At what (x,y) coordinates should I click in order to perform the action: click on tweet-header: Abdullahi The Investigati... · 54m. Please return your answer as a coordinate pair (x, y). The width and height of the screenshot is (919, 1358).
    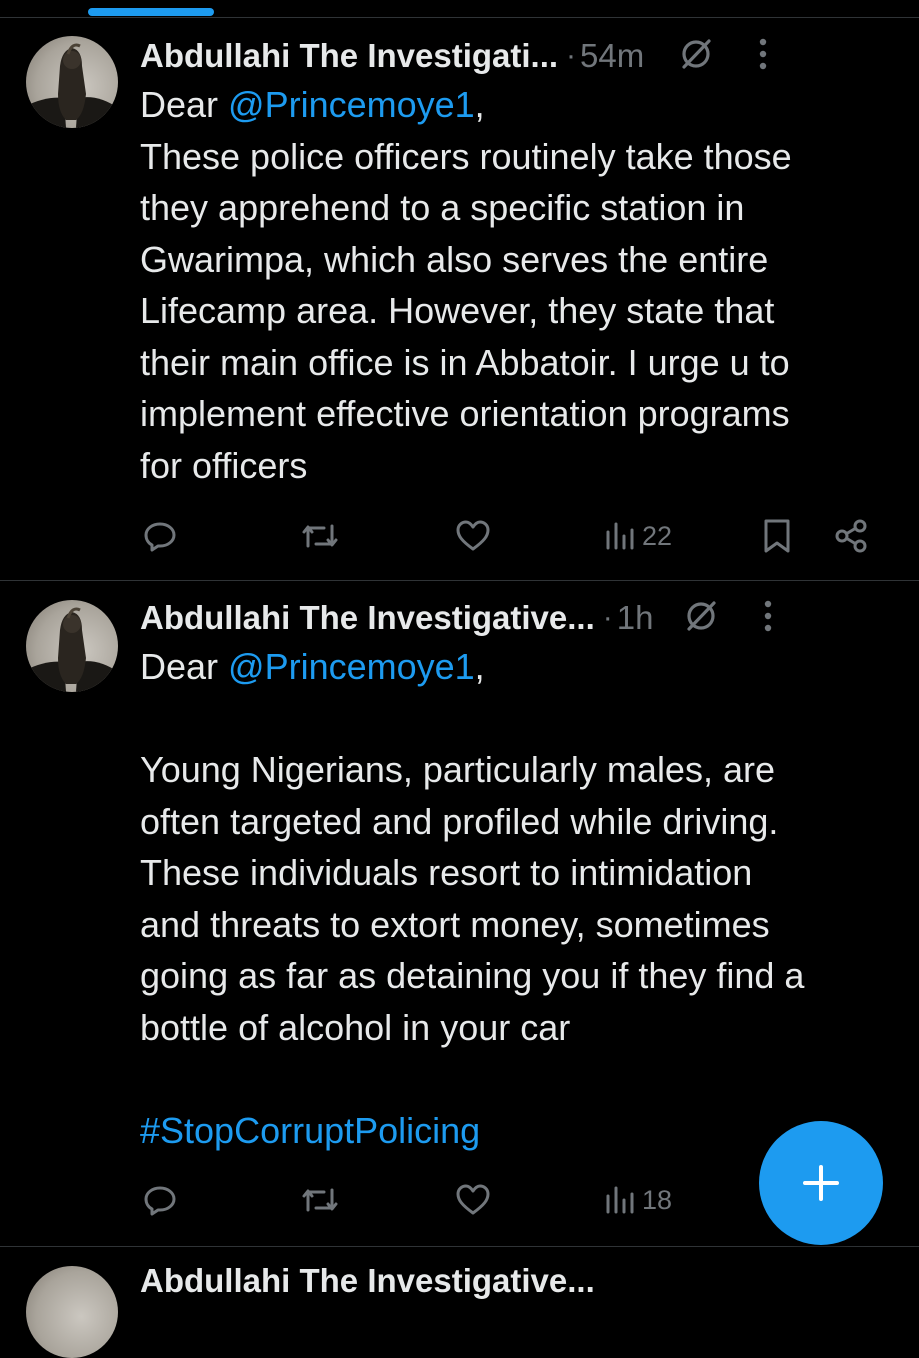
    Looking at the image, I should click on (517, 56).